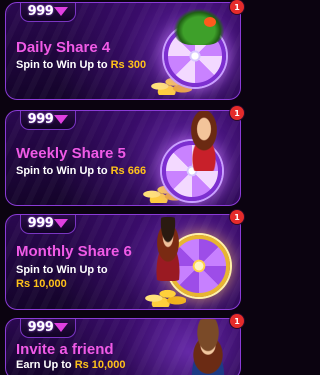 This screenshot has height=375, width=320. What do you see at coordinates (128, 65) in the screenshot?
I see `promo-amount: Rs 300` at bounding box center [128, 65].